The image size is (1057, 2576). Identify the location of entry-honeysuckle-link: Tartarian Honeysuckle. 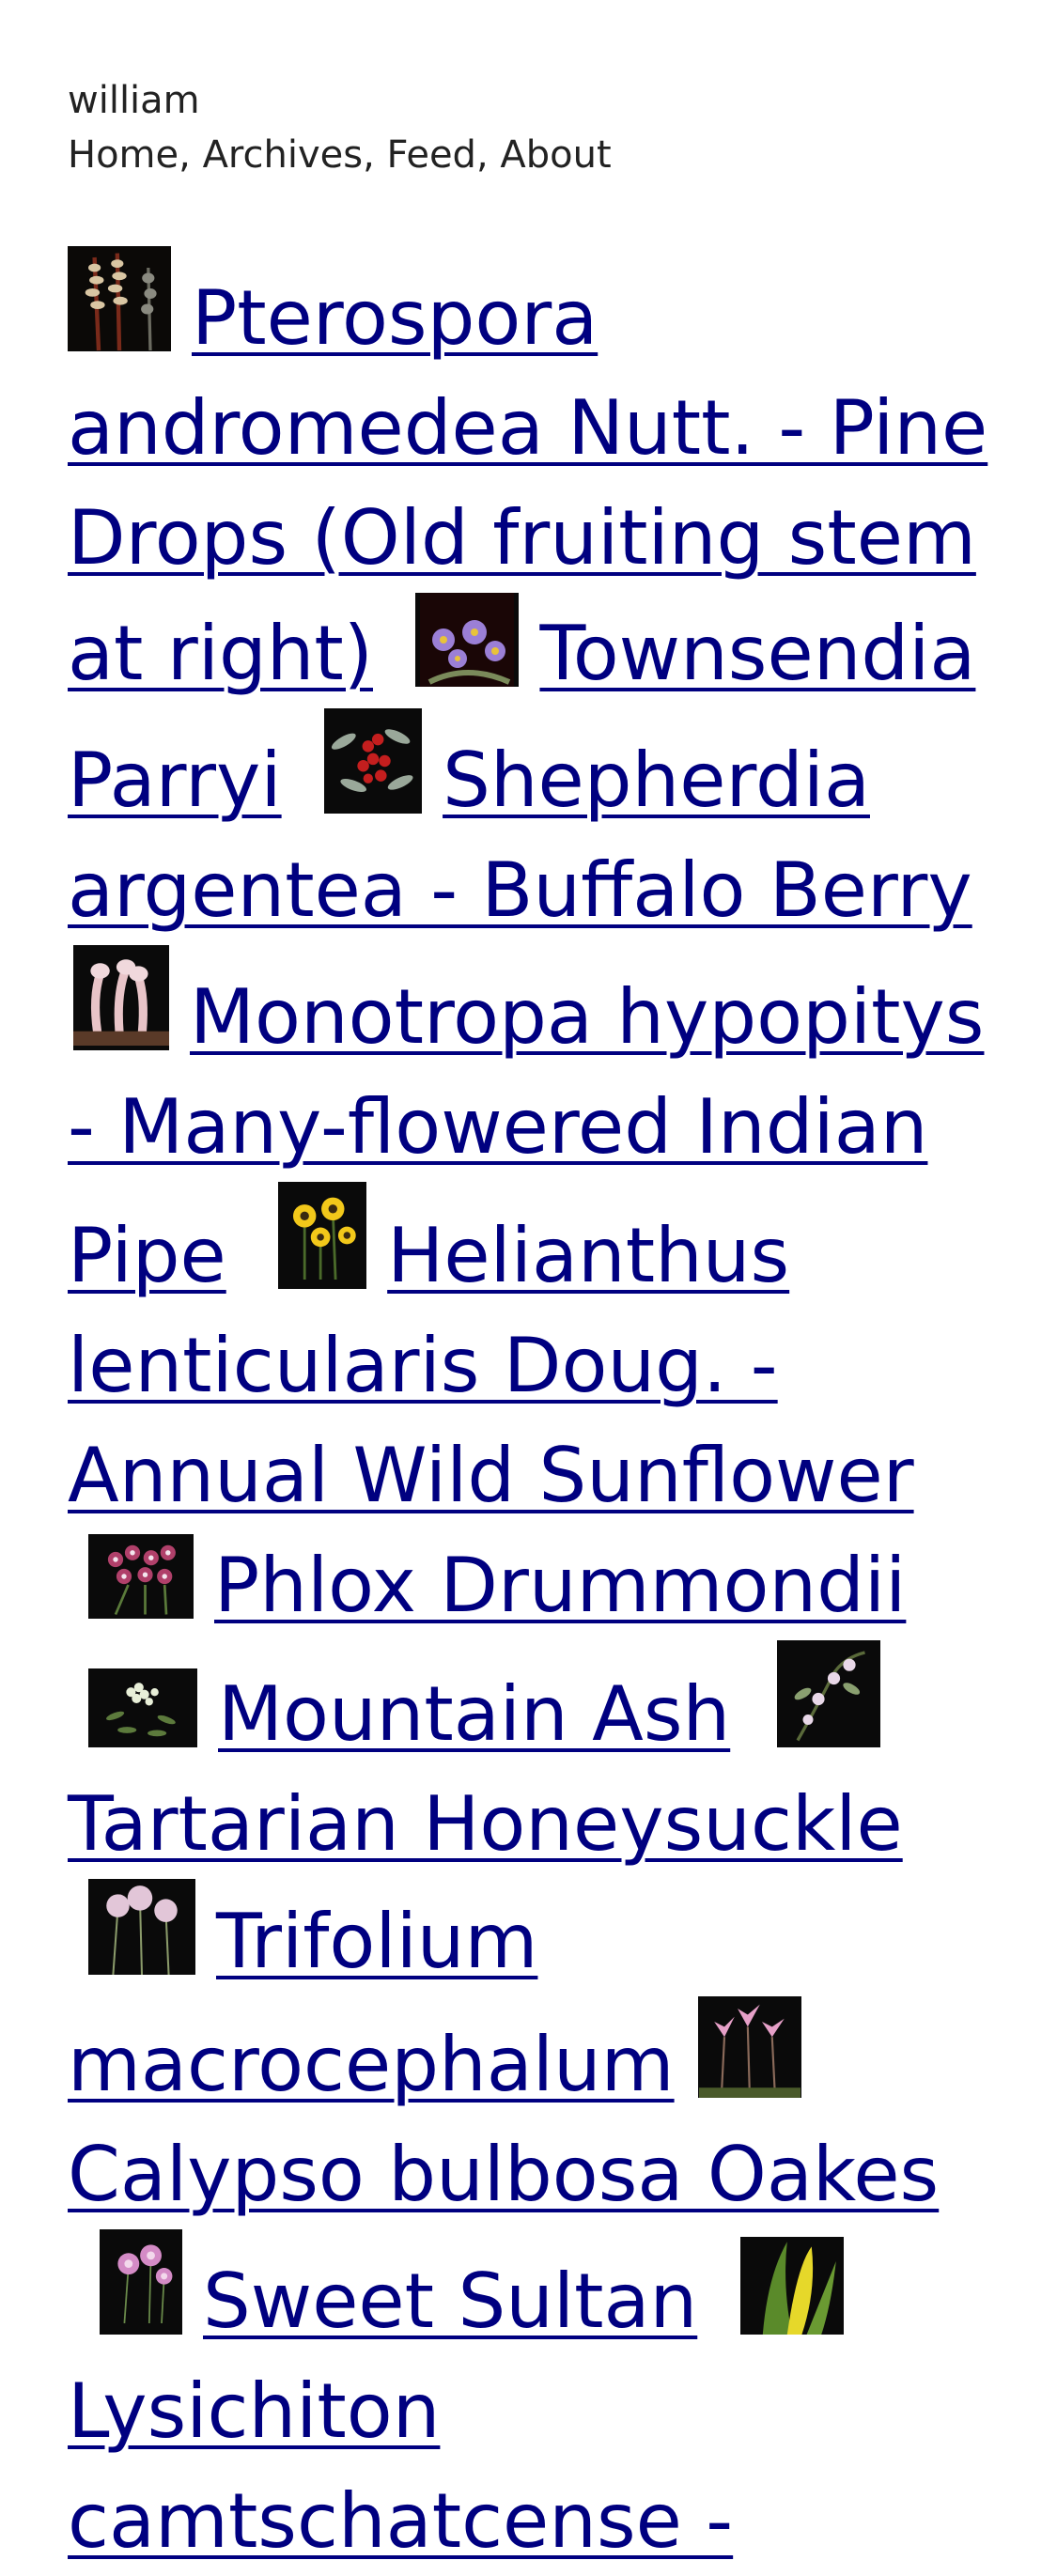
(485, 1824).